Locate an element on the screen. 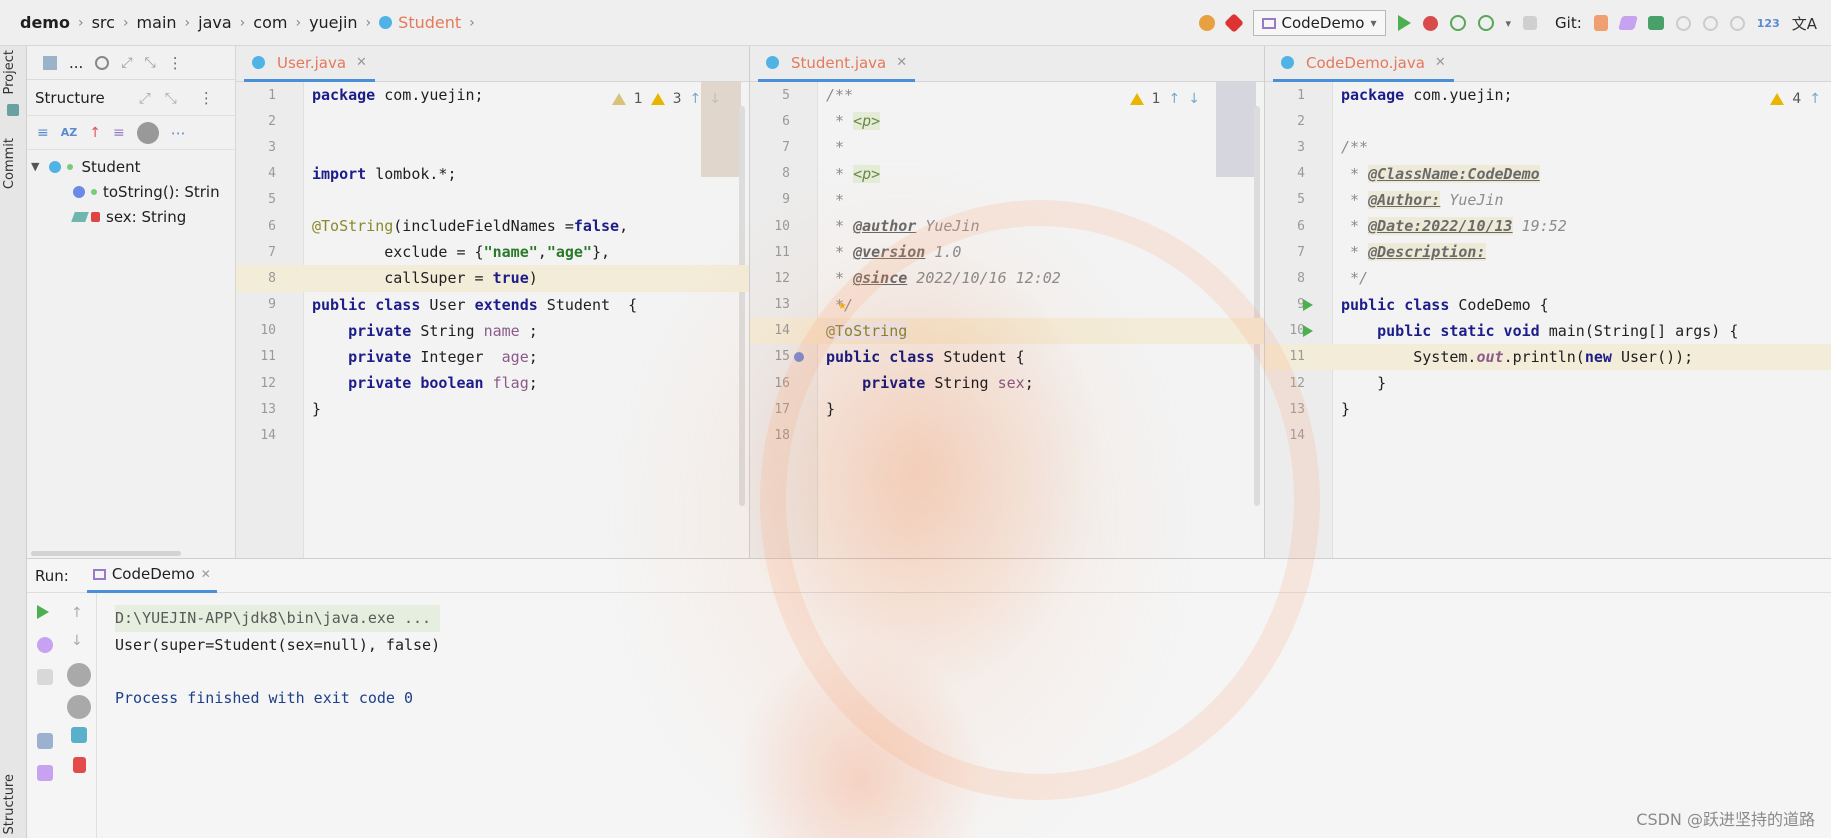 This screenshot has width=1831, height=838. scroll-to-end-icon is located at coordinates (79, 707).